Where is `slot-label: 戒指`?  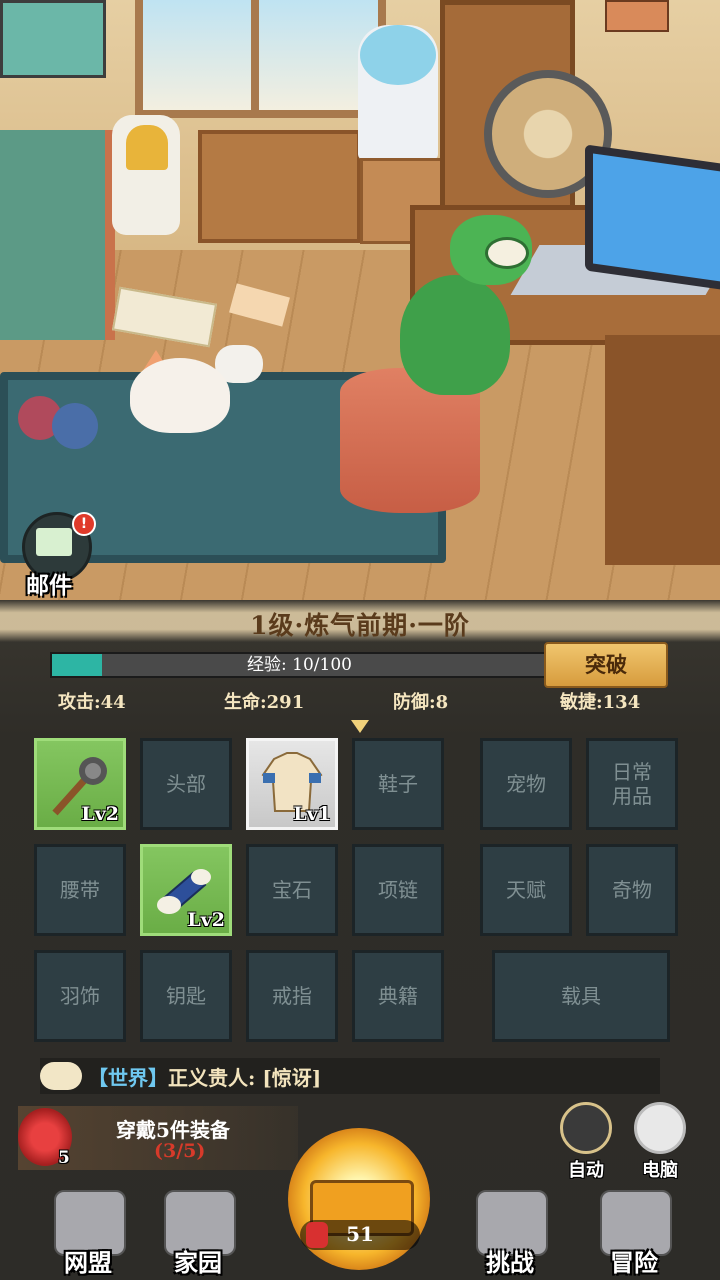
slot-label: 戒指 is located at coordinates (292, 996).